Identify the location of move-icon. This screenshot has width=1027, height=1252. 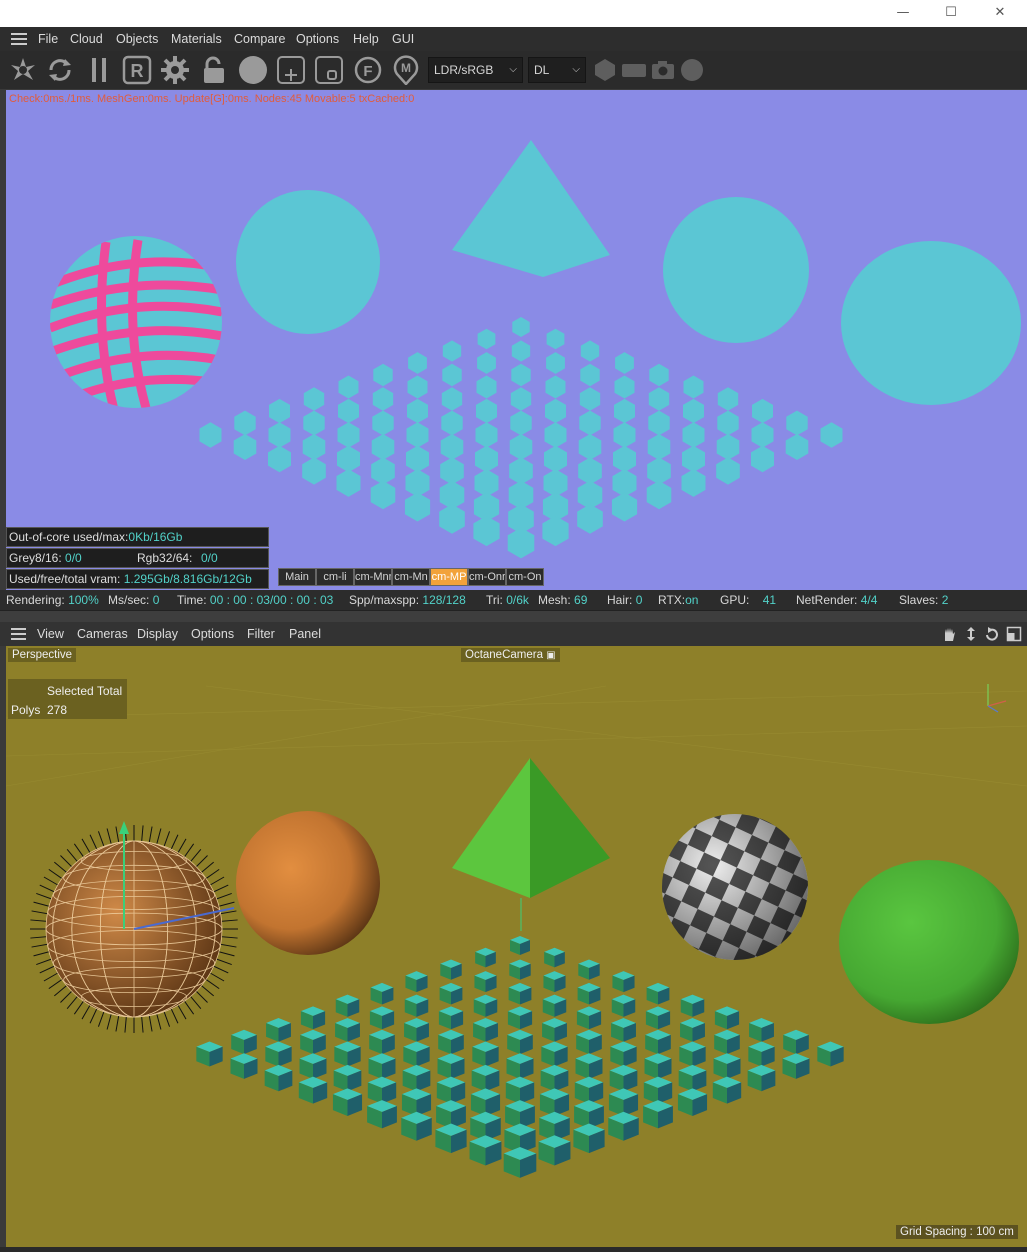
(971, 634).